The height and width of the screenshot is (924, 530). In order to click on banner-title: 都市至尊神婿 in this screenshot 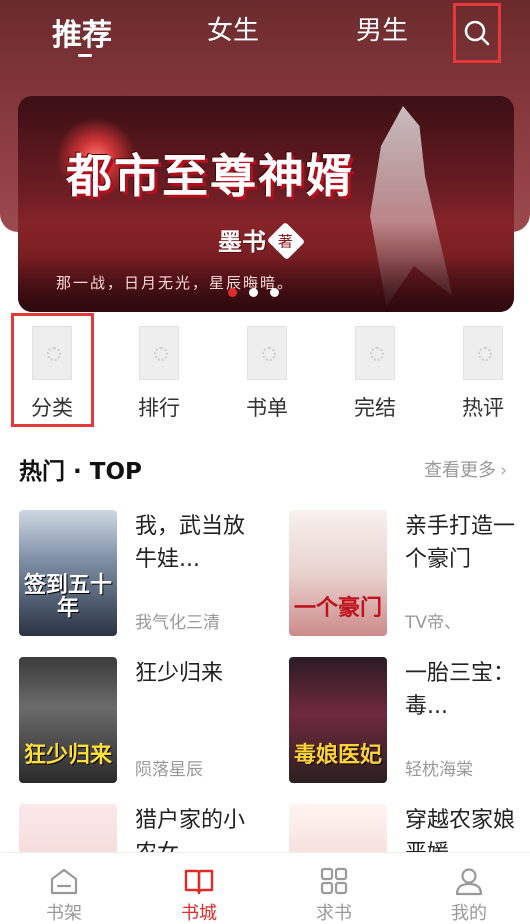, I will do `click(210, 176)`.